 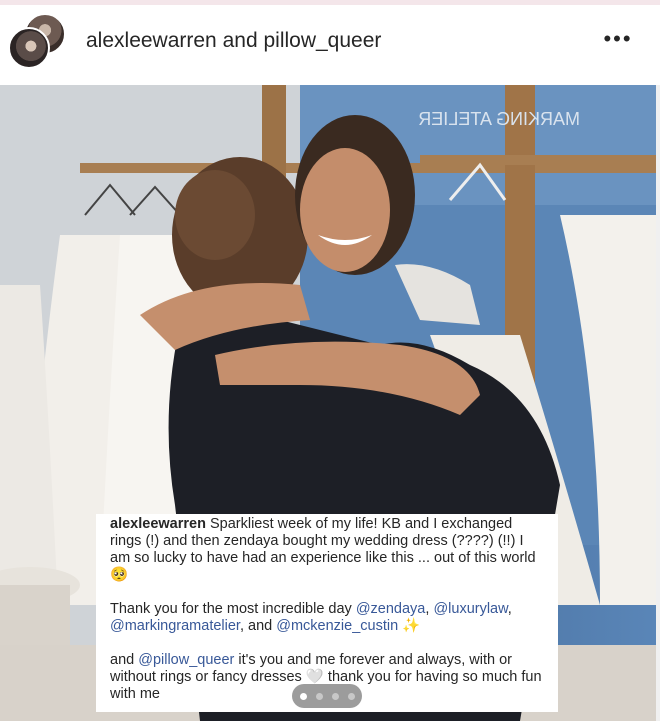 I want to click on mention-link: @pillow_queer, so click(x=186, y=660).